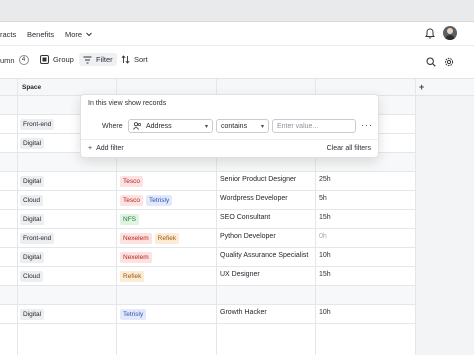  I want to click on hours-cell: 25h, so click(325, 179).